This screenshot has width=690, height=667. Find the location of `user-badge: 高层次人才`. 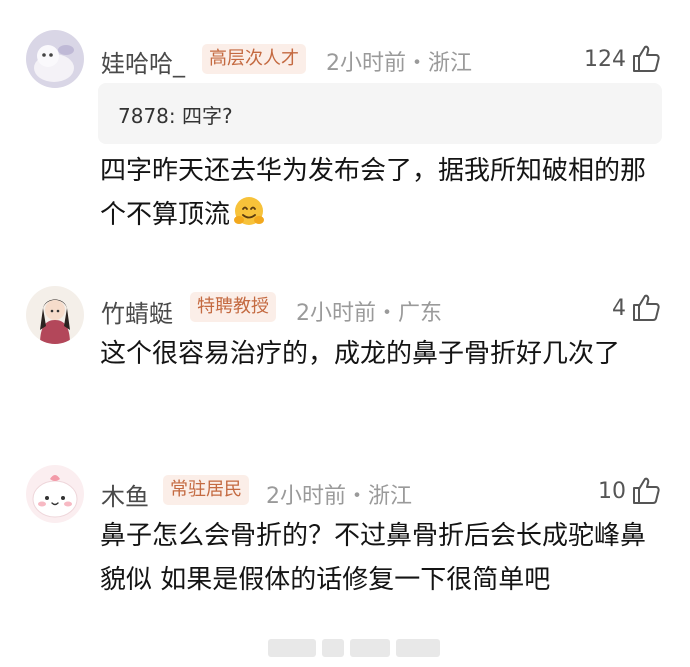

user-badge: 高层次人才 is located at coordinates (254, 59).